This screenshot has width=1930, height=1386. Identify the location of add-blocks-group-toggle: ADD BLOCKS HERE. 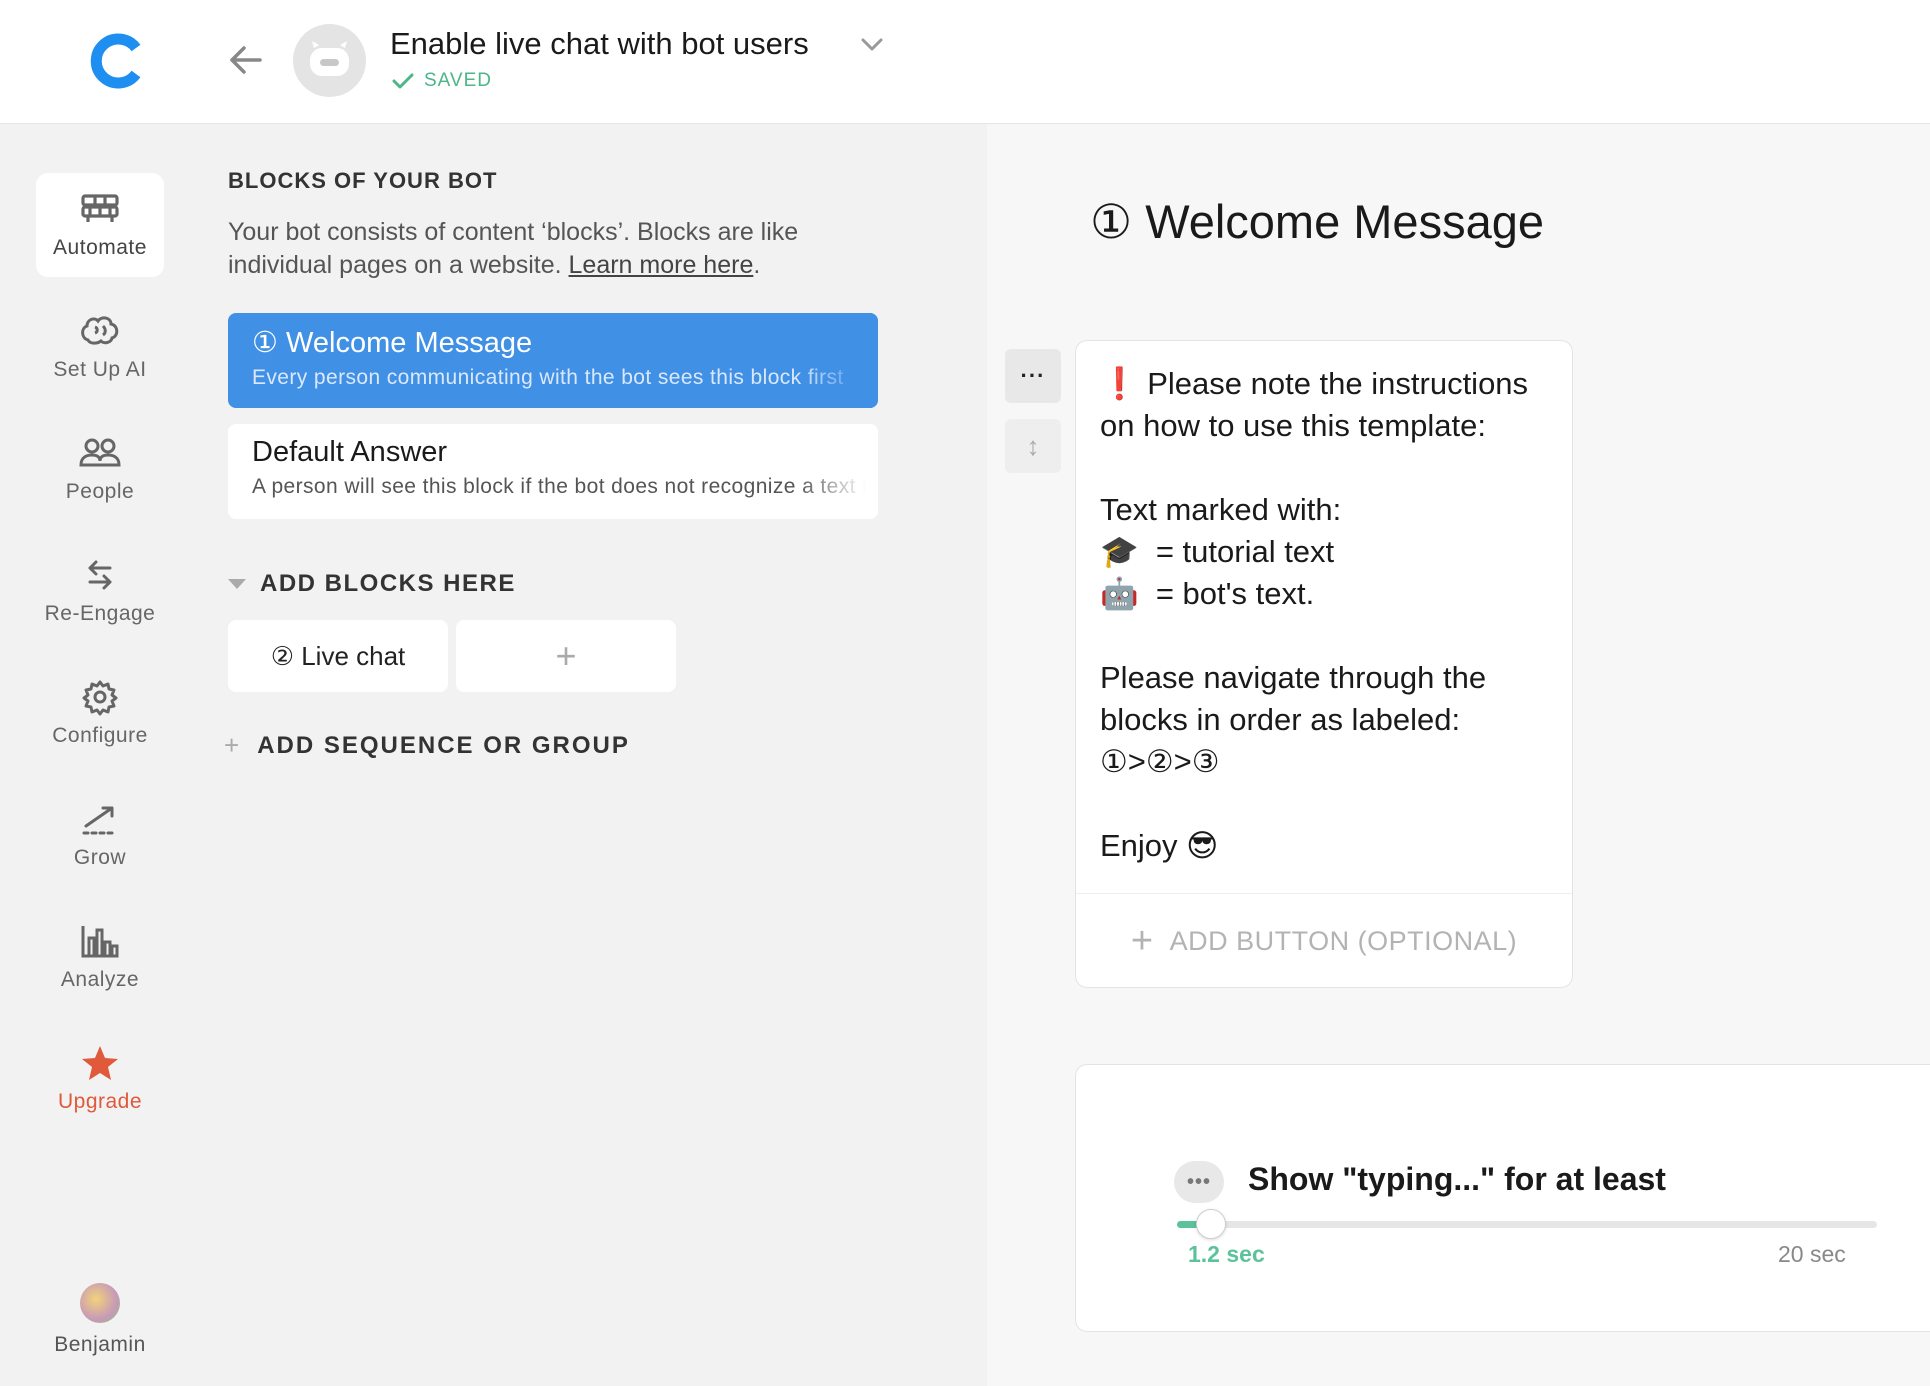
(372, 584).